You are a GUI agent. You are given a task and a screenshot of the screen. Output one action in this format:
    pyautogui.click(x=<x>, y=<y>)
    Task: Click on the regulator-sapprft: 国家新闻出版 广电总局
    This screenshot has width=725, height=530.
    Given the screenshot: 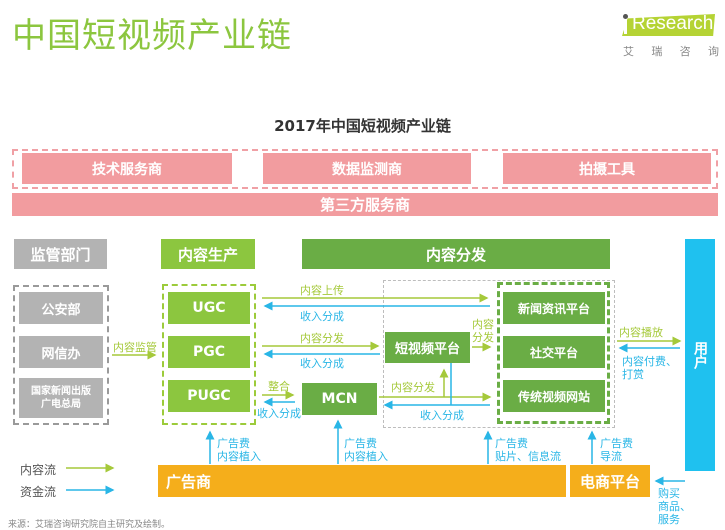 What is the action you would take?
    pyautogui.click(x=61, y=398)
    